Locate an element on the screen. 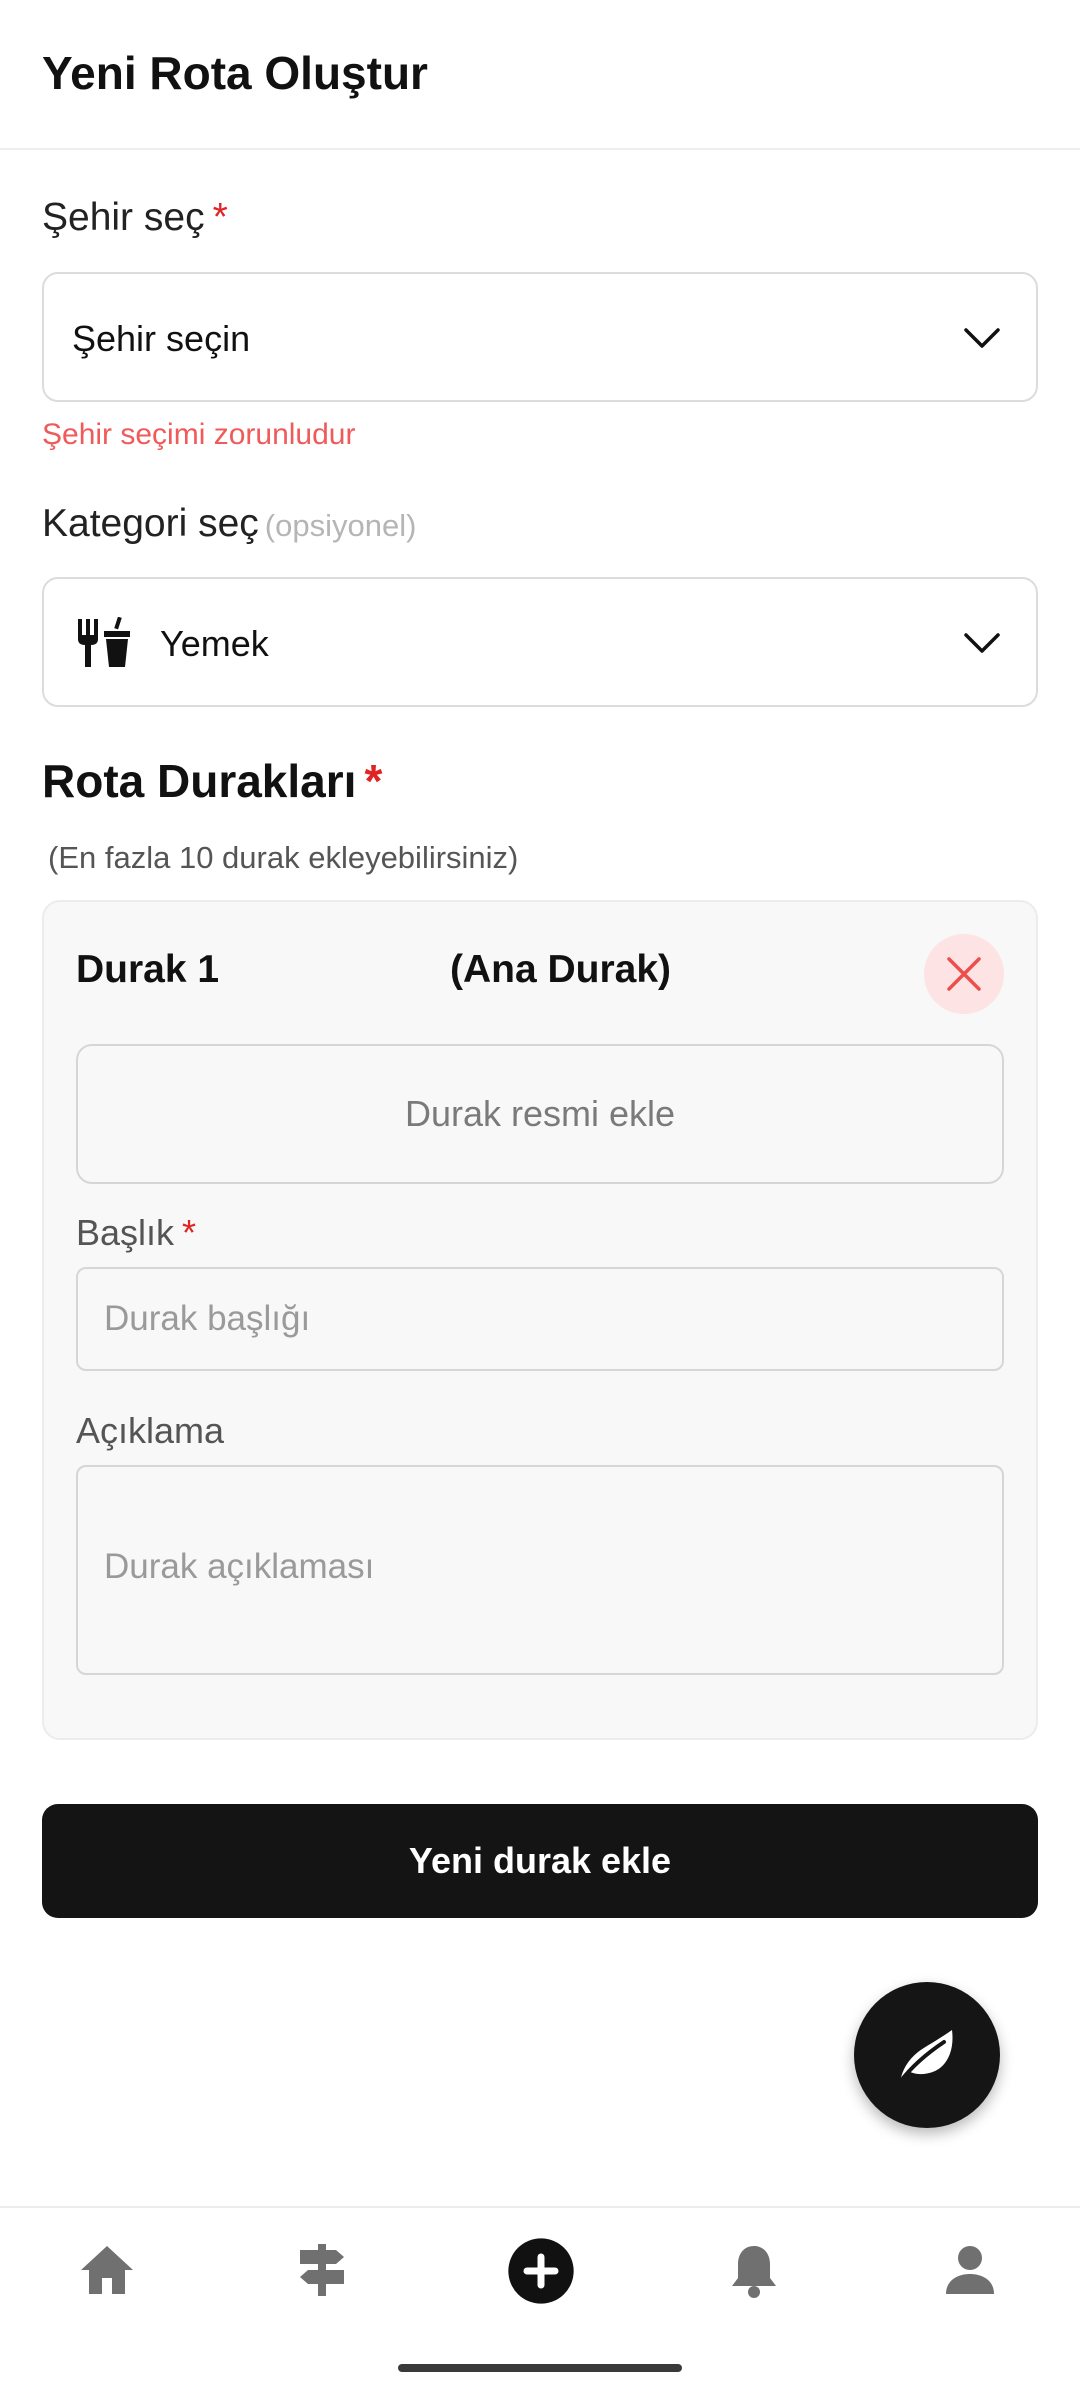  app-header: Yeni Rota Oluştur is located at coordinates (540, 75).